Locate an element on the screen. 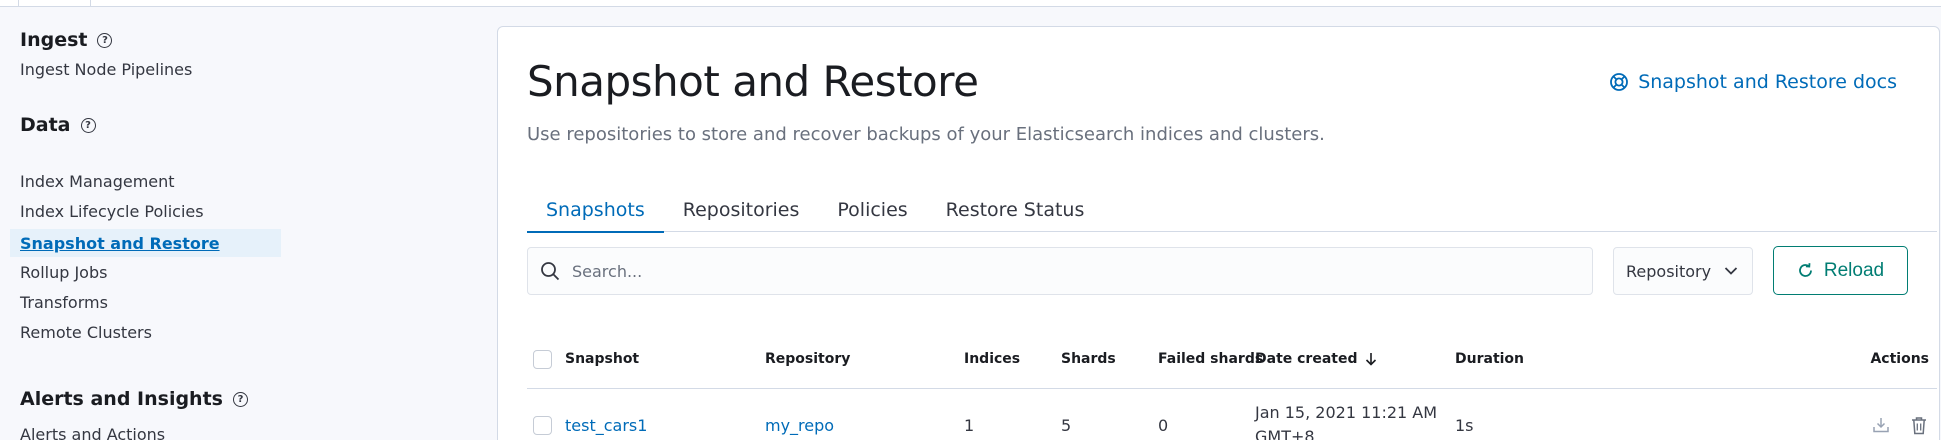  sidebar-item-snapshot-and-restore: Snapshot and Restore is located at coordinates (145, 243).